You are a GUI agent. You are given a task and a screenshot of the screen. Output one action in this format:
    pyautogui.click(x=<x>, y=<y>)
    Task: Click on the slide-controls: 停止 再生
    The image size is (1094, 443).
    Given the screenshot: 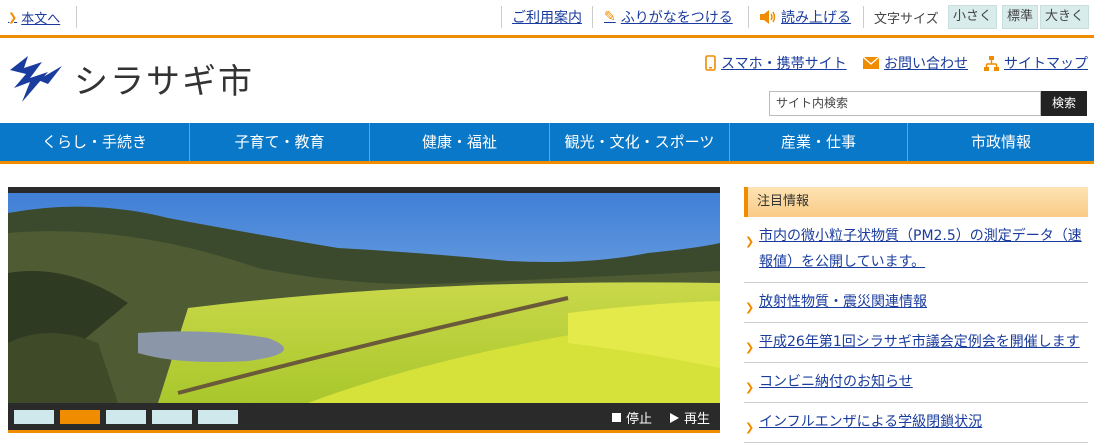 What is the action you would take?
    pyautogui.click(x=364, y=416)
    